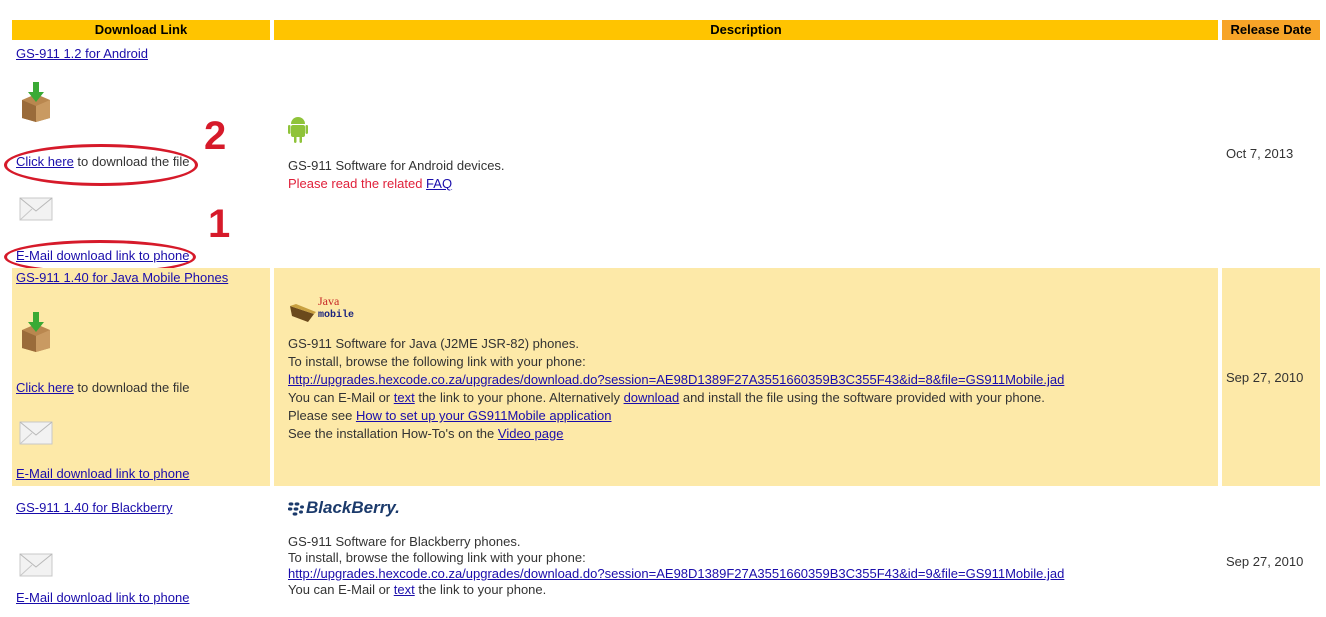  I want to click on android-desc-line: GS-911 Software for Android devices., so click(396, 165).